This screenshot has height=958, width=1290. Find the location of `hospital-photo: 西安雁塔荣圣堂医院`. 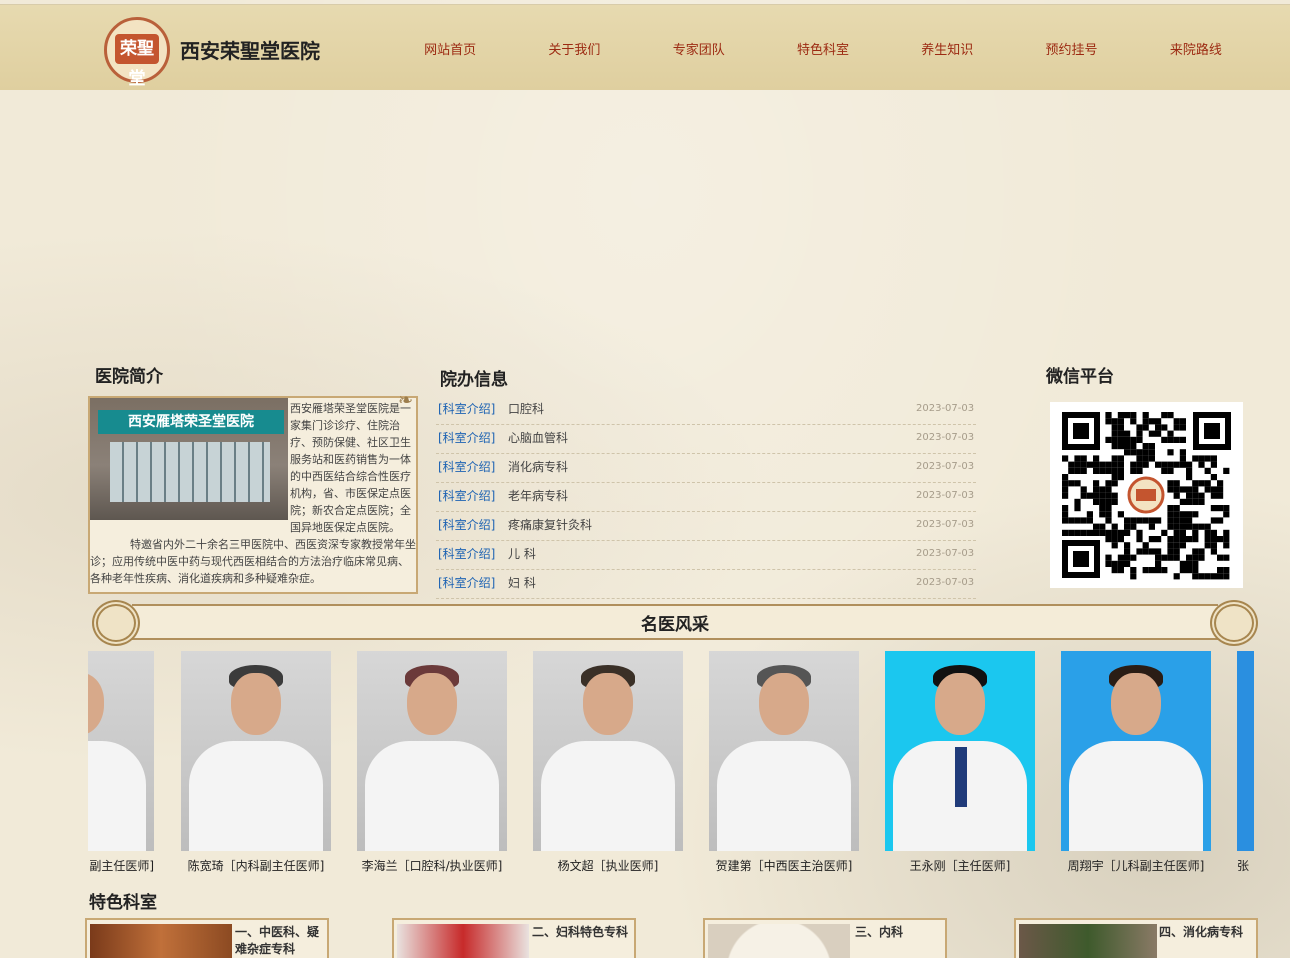

hospital-photo: 西安雁塔荣圣堂医院 is located at coordinates (189, 459).